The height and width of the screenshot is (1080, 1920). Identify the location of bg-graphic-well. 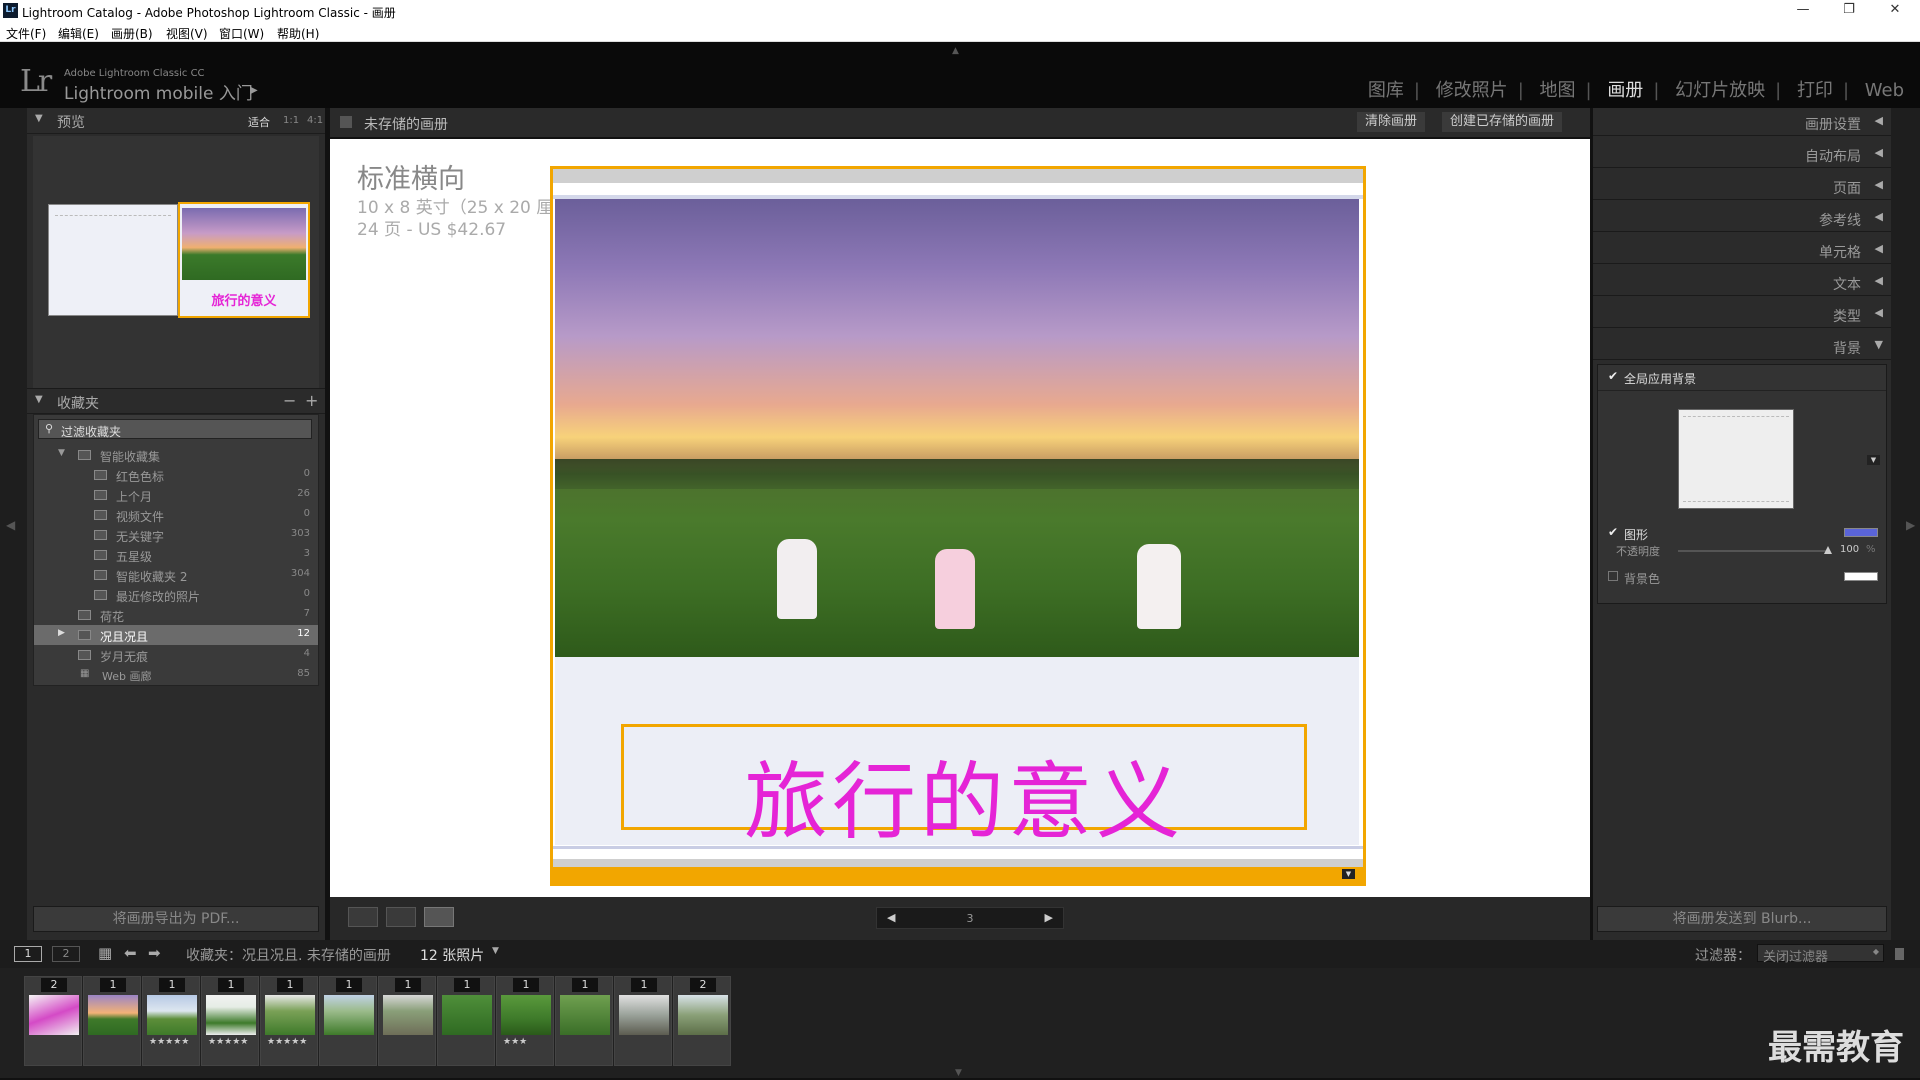
(1736, 459).